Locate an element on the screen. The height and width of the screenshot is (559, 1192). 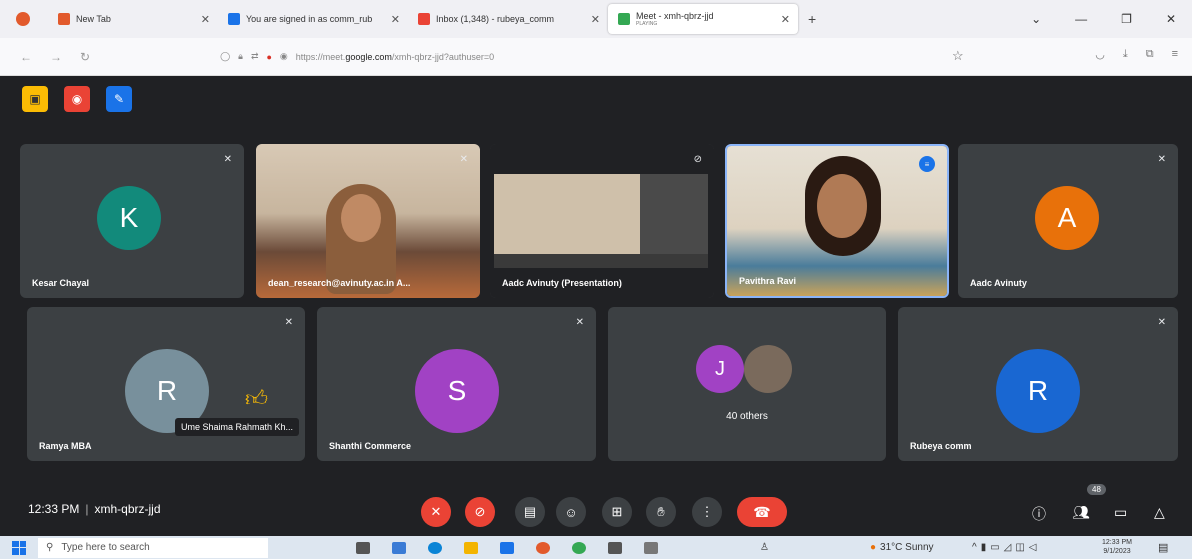
face-shape is located at coordinates (361, 218).